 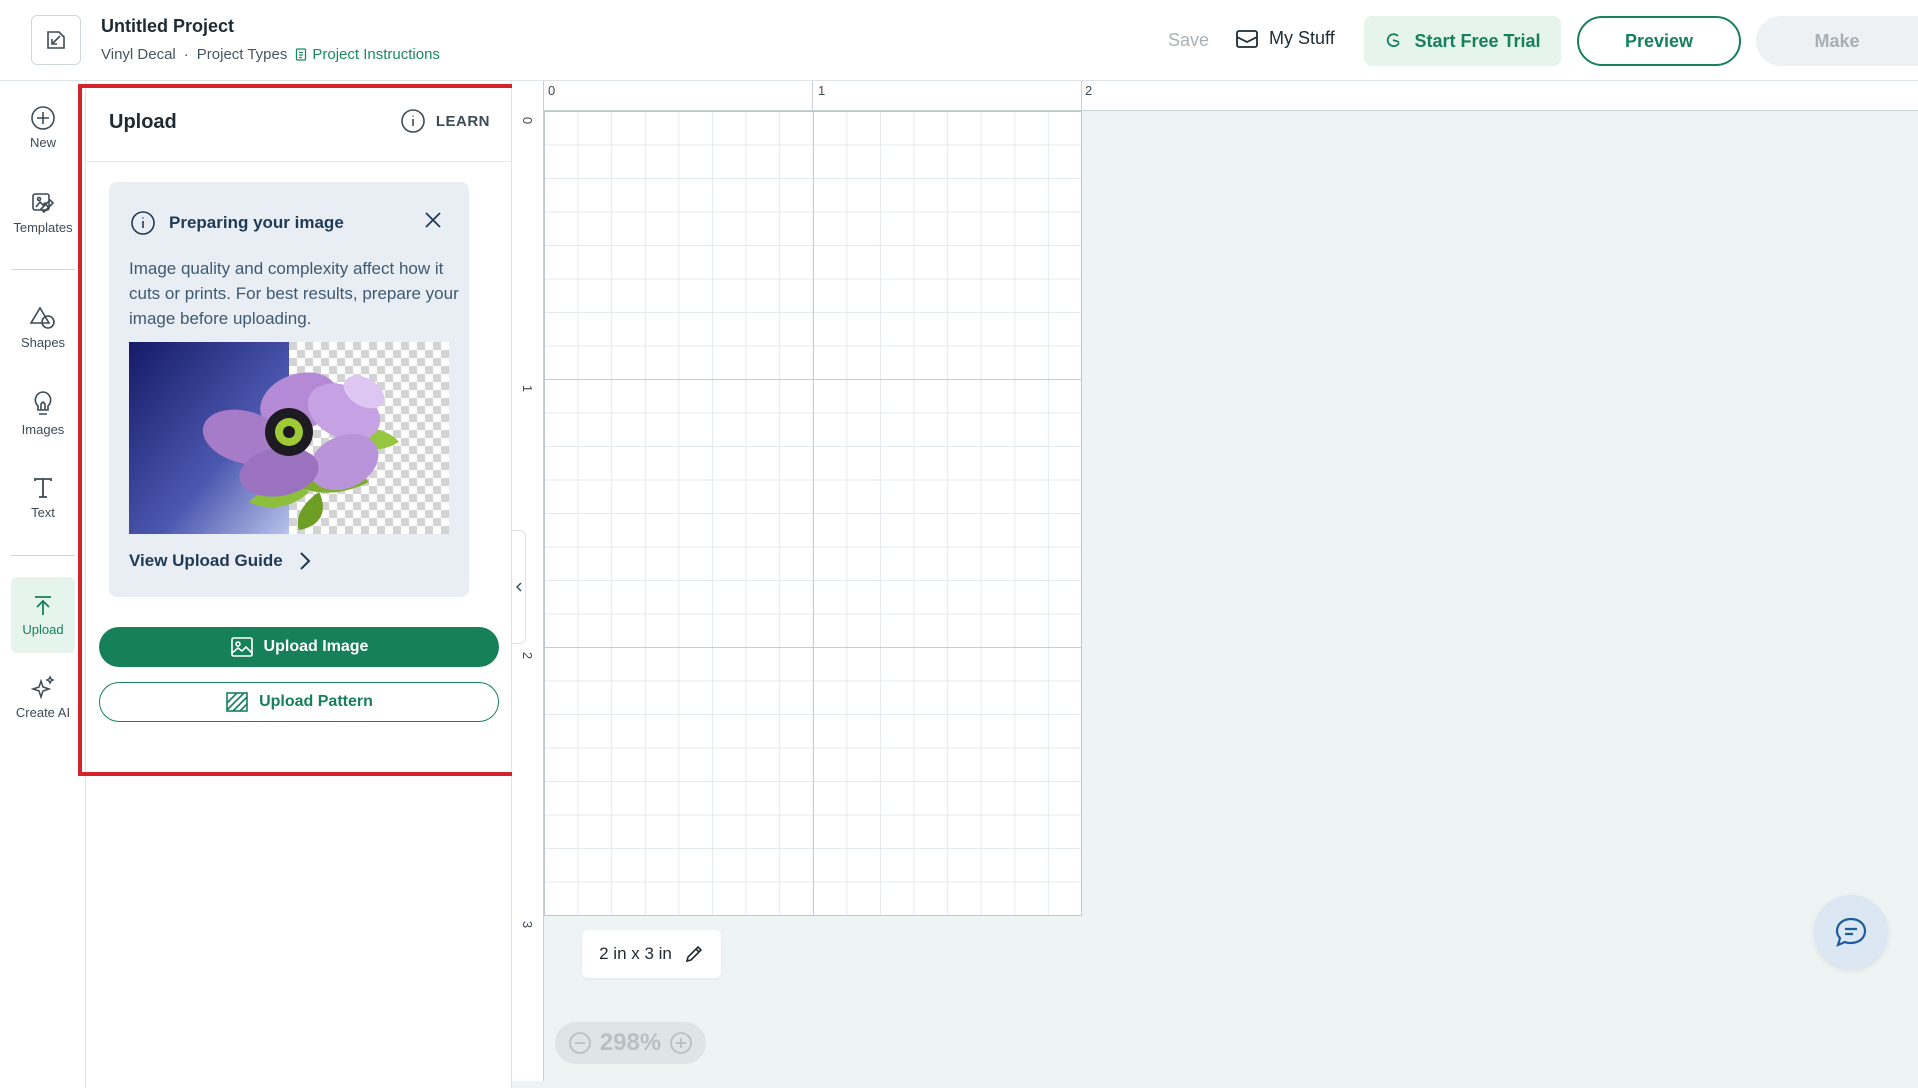 I want to click on inbox-icon, so click(x=1247, y=38).